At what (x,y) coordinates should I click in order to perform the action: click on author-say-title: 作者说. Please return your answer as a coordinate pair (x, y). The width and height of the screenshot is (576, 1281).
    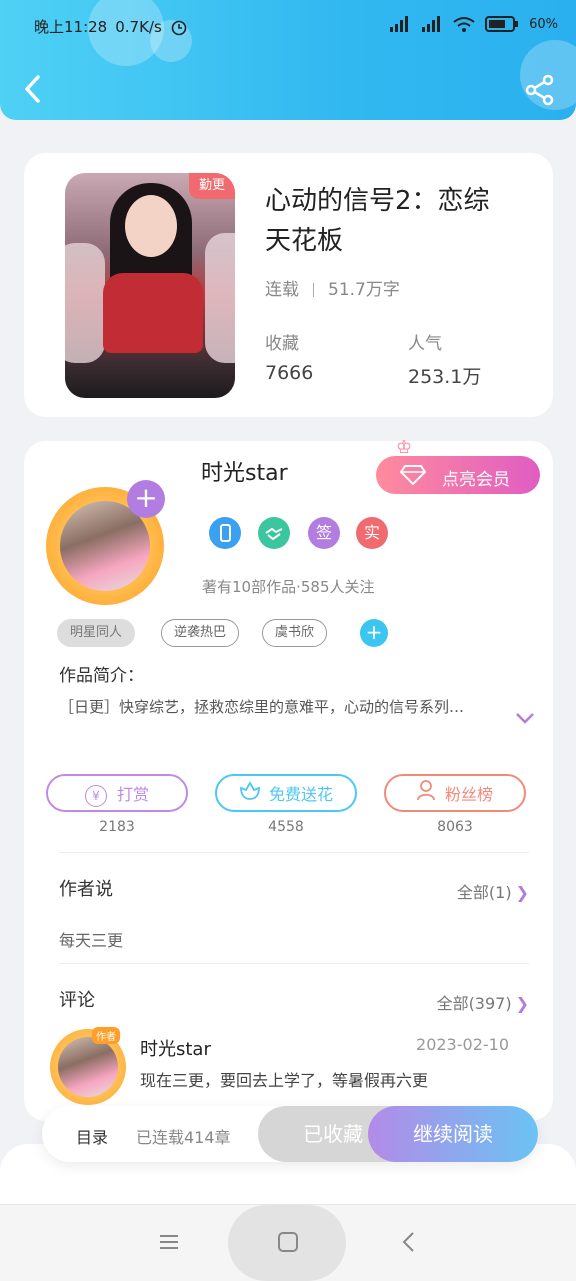
    Looking at the image, I should click on (86, 889).